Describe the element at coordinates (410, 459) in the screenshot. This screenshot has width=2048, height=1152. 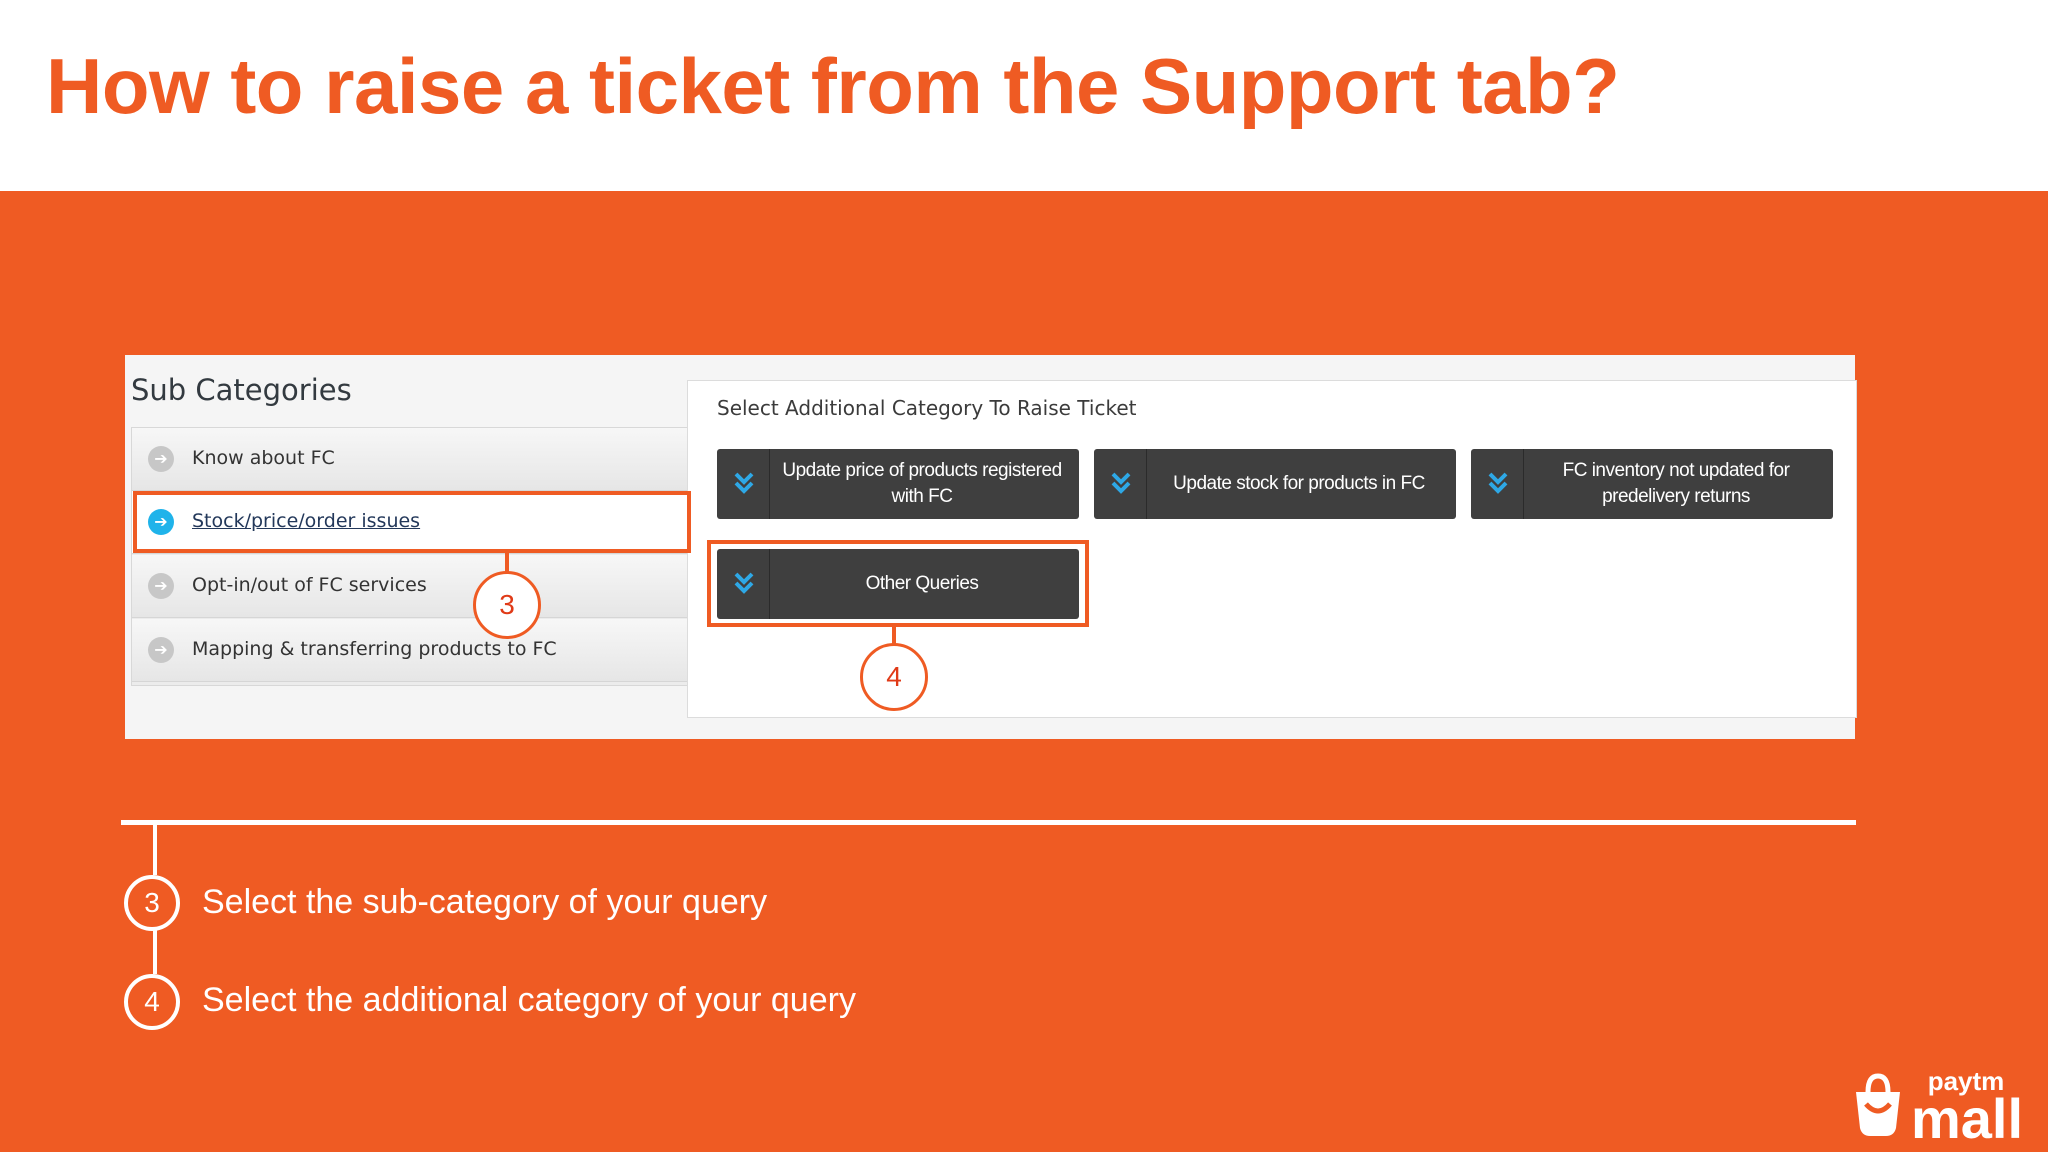
I see `sub-category-item-know-about-fc: ➔ Know about FC` at that location.